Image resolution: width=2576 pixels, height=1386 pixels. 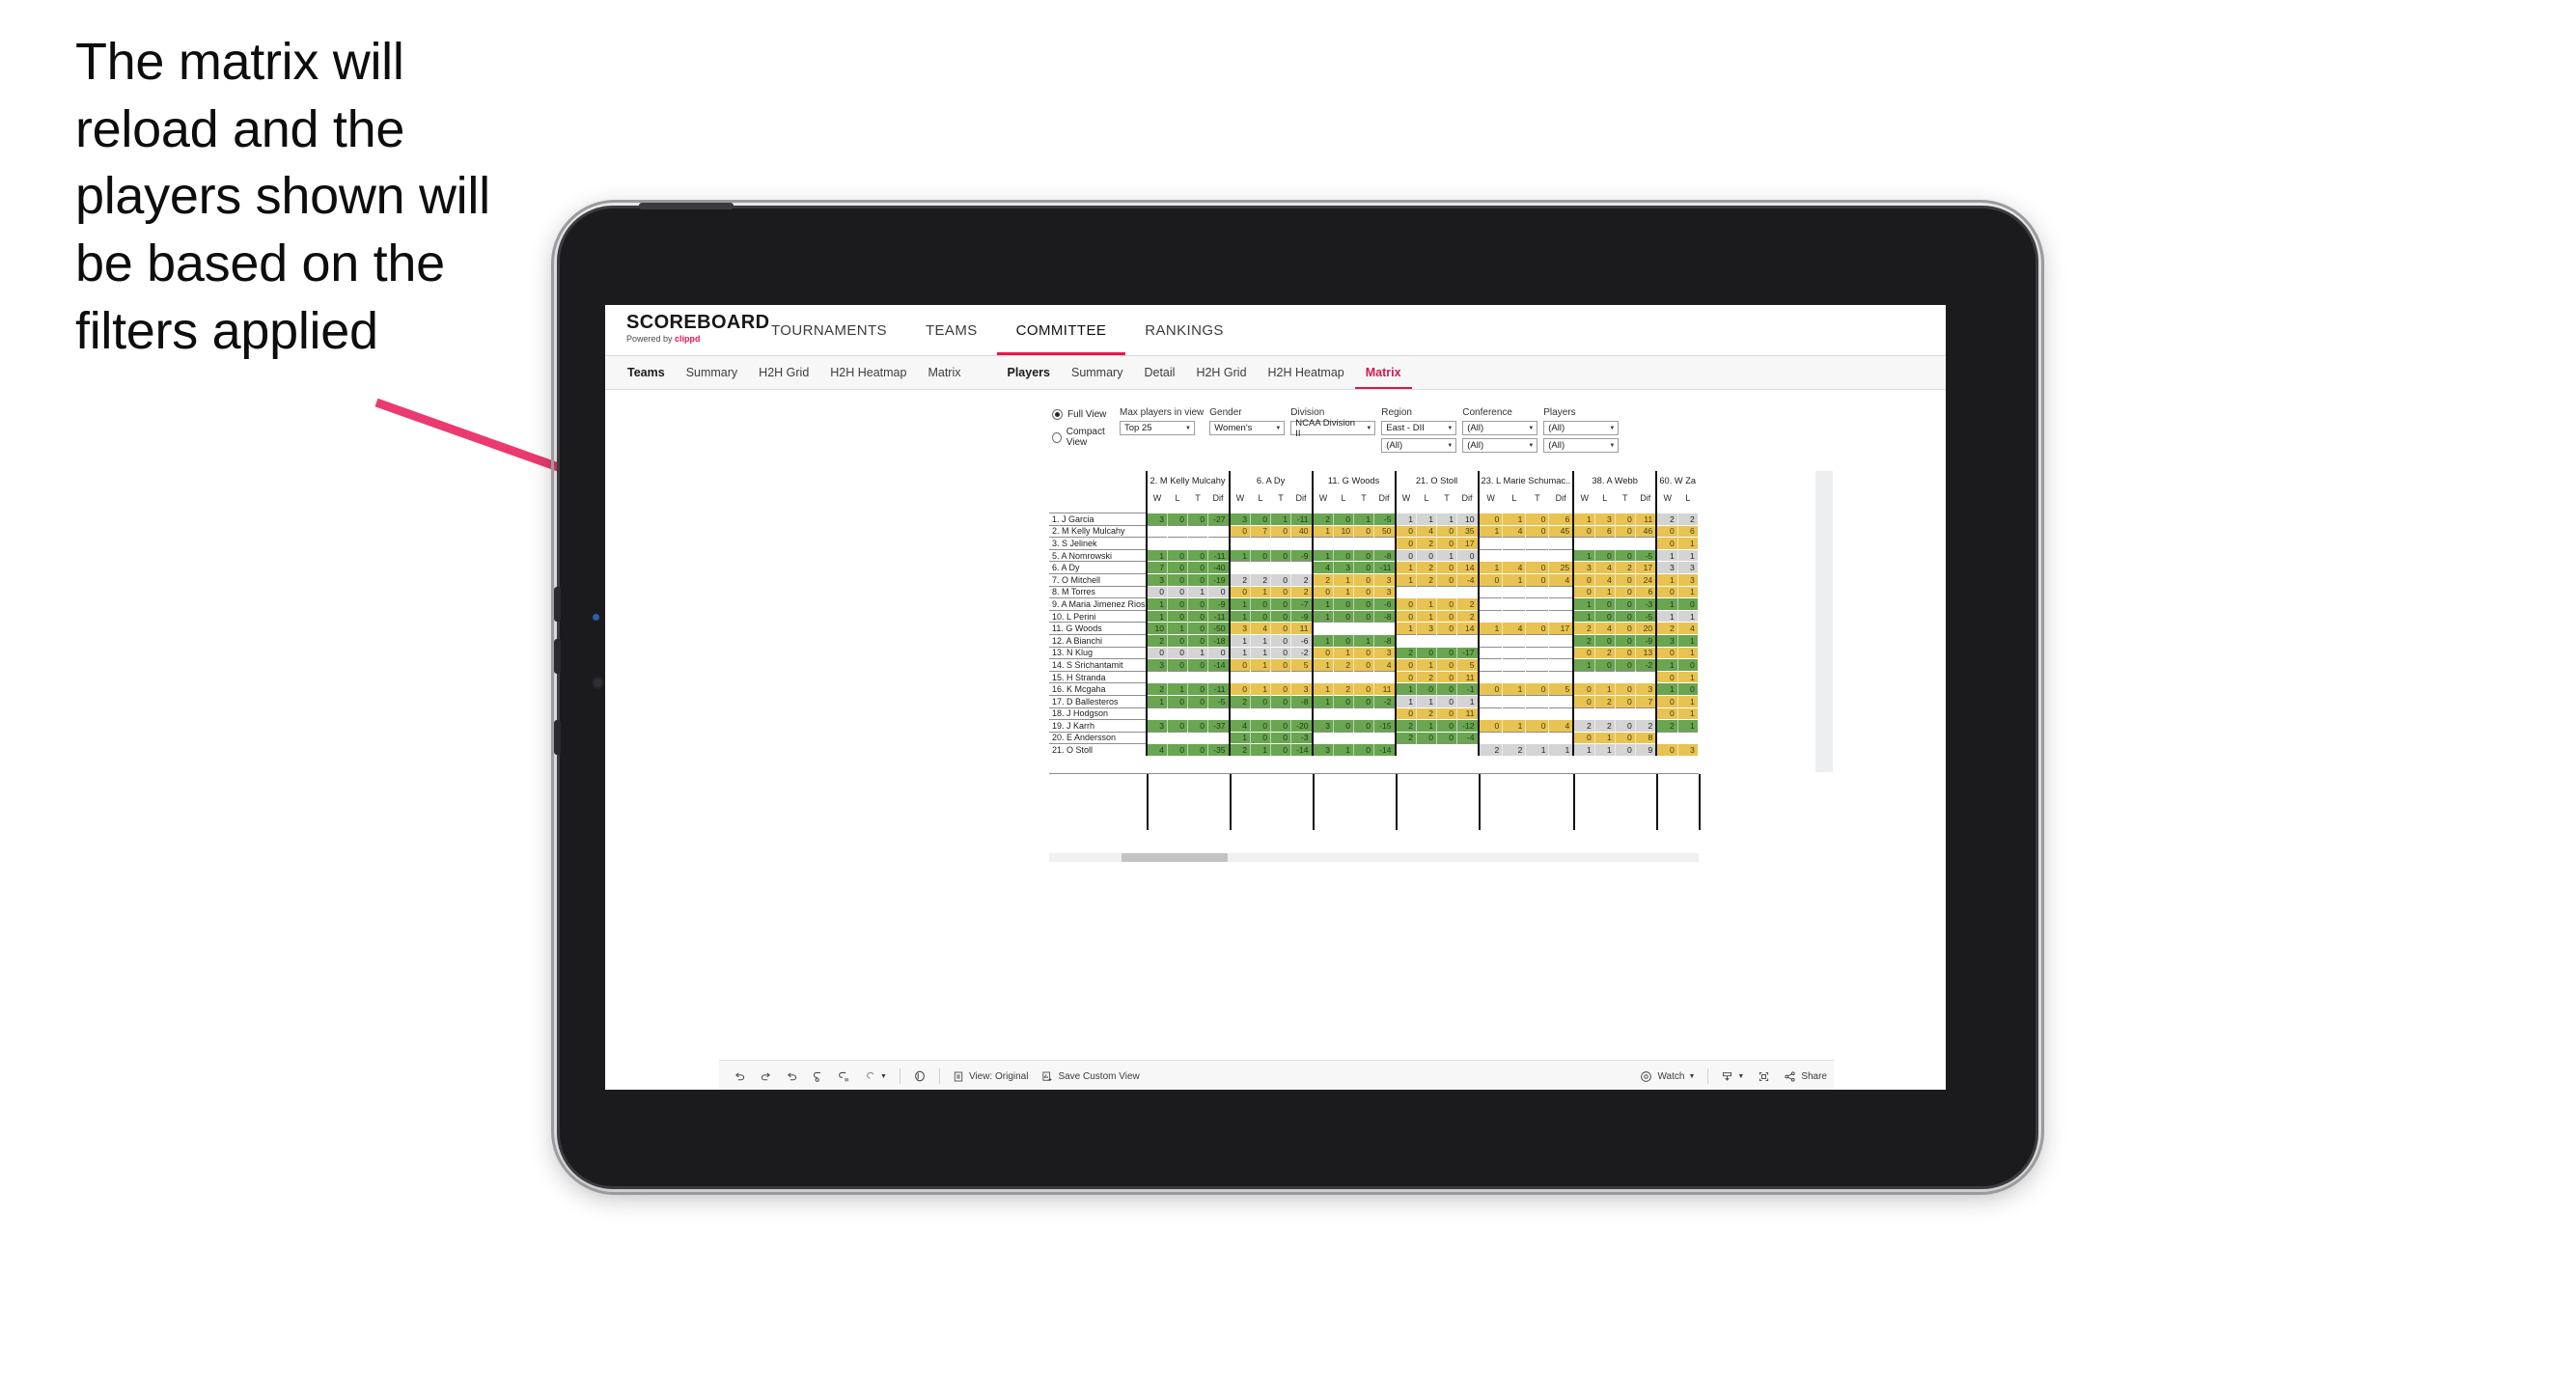 What do you see at coordinates (1374, 543) in the screenshot?
I see `table-row: 3. S Jelinek 0 2 0 17 0 1` at bounding box center [1374, 543].